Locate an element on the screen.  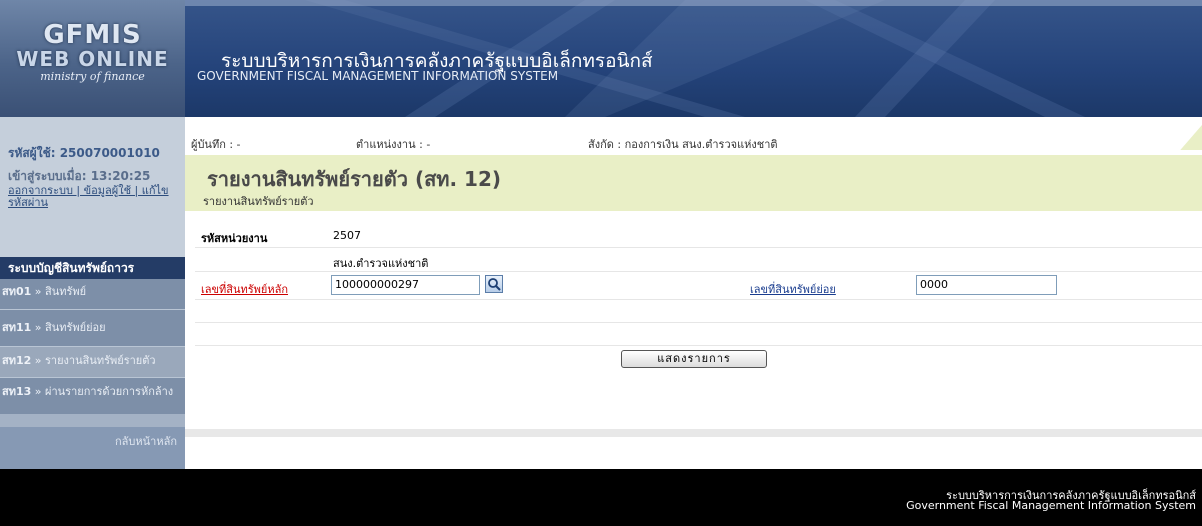
user-id: รหัสผู้ใช้: 250070001010 is located at coordinates (84, 153).